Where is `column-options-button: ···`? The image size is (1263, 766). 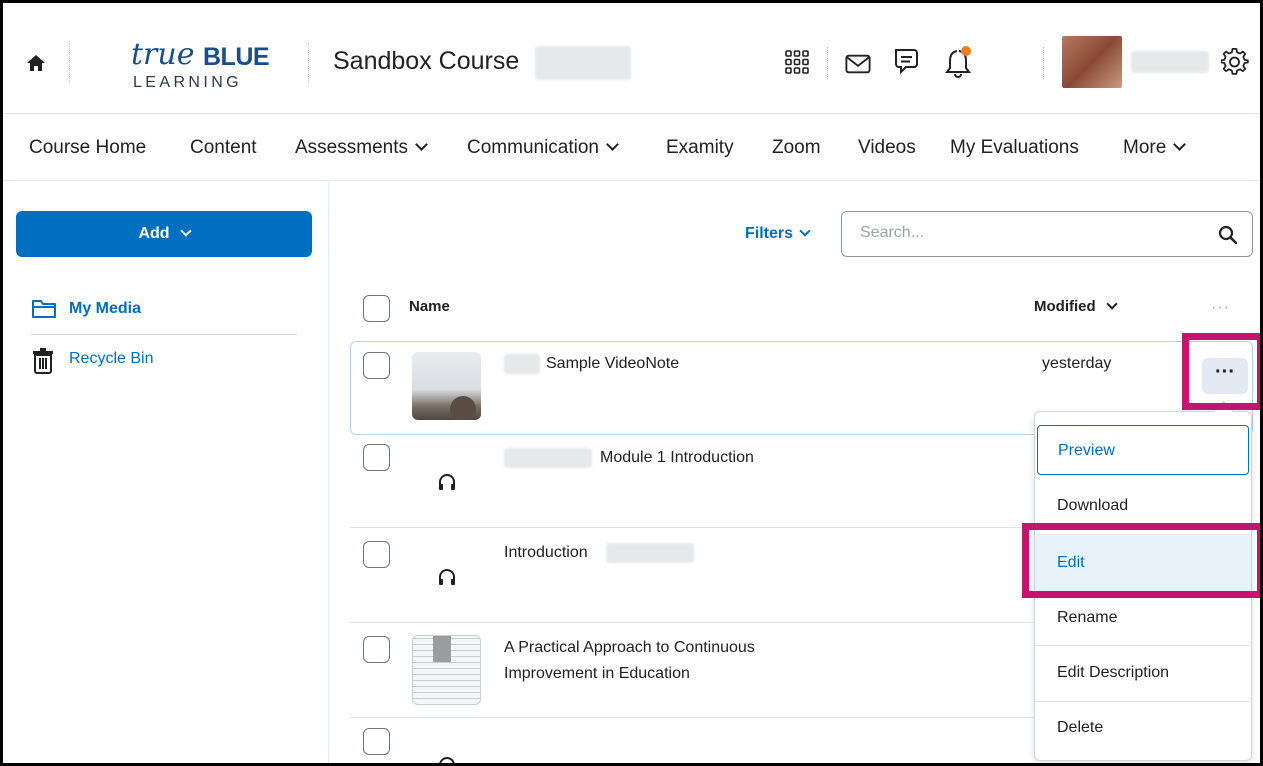
column-options-button: ··· is located at coordinates (1220, 308).